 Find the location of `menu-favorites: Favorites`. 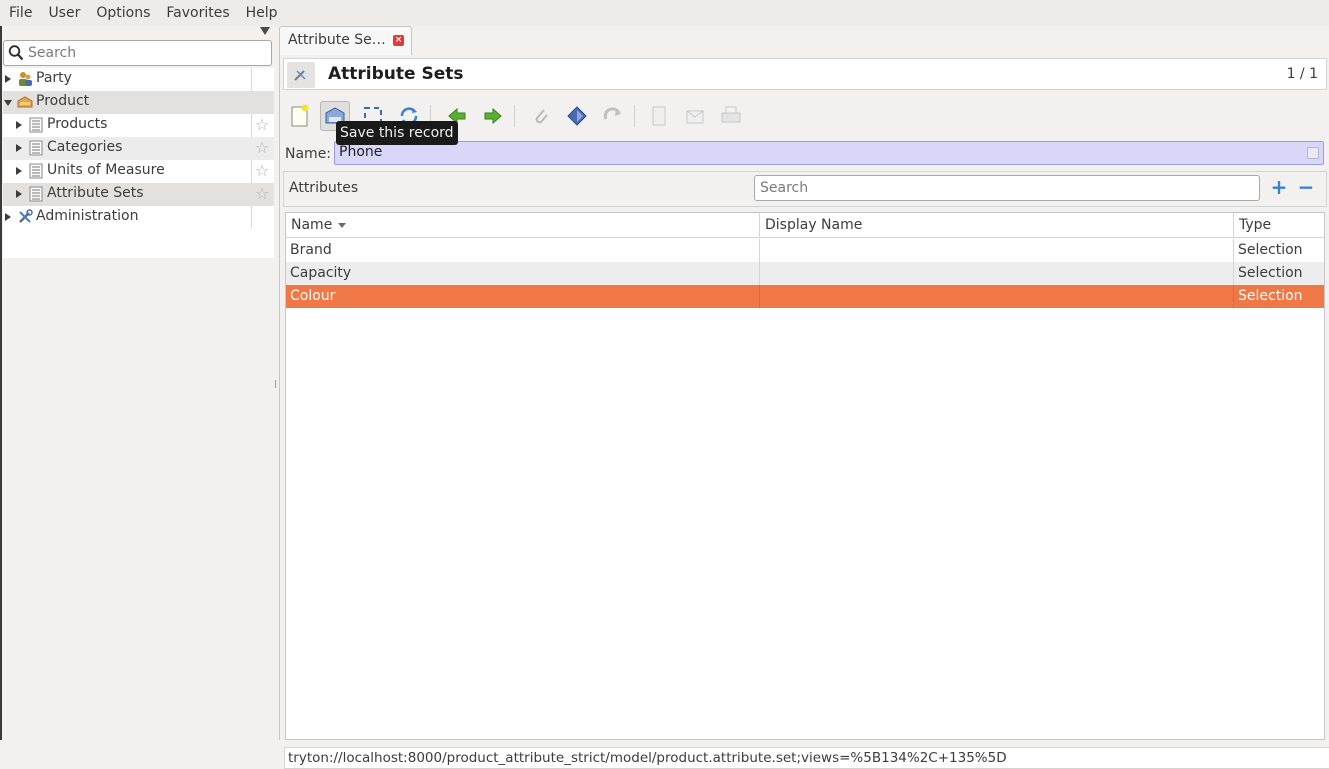

menu-favorites: Favorites is located at coordinates (197, 13).